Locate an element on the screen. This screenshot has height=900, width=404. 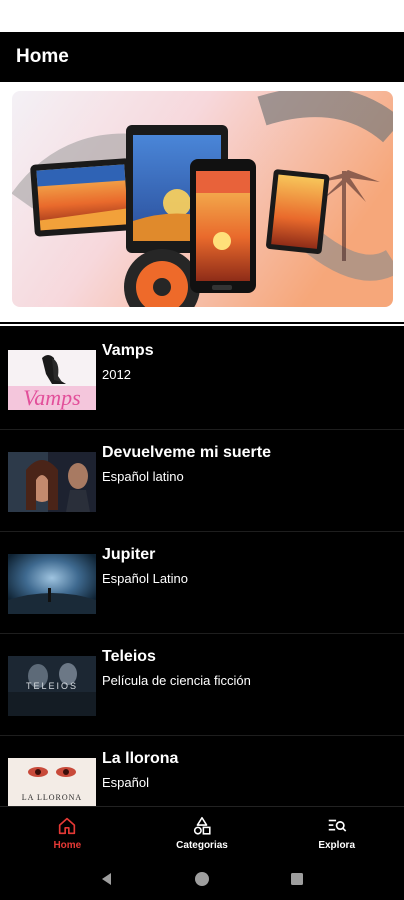
nav-home: Home is located at coordinates (67, 832).